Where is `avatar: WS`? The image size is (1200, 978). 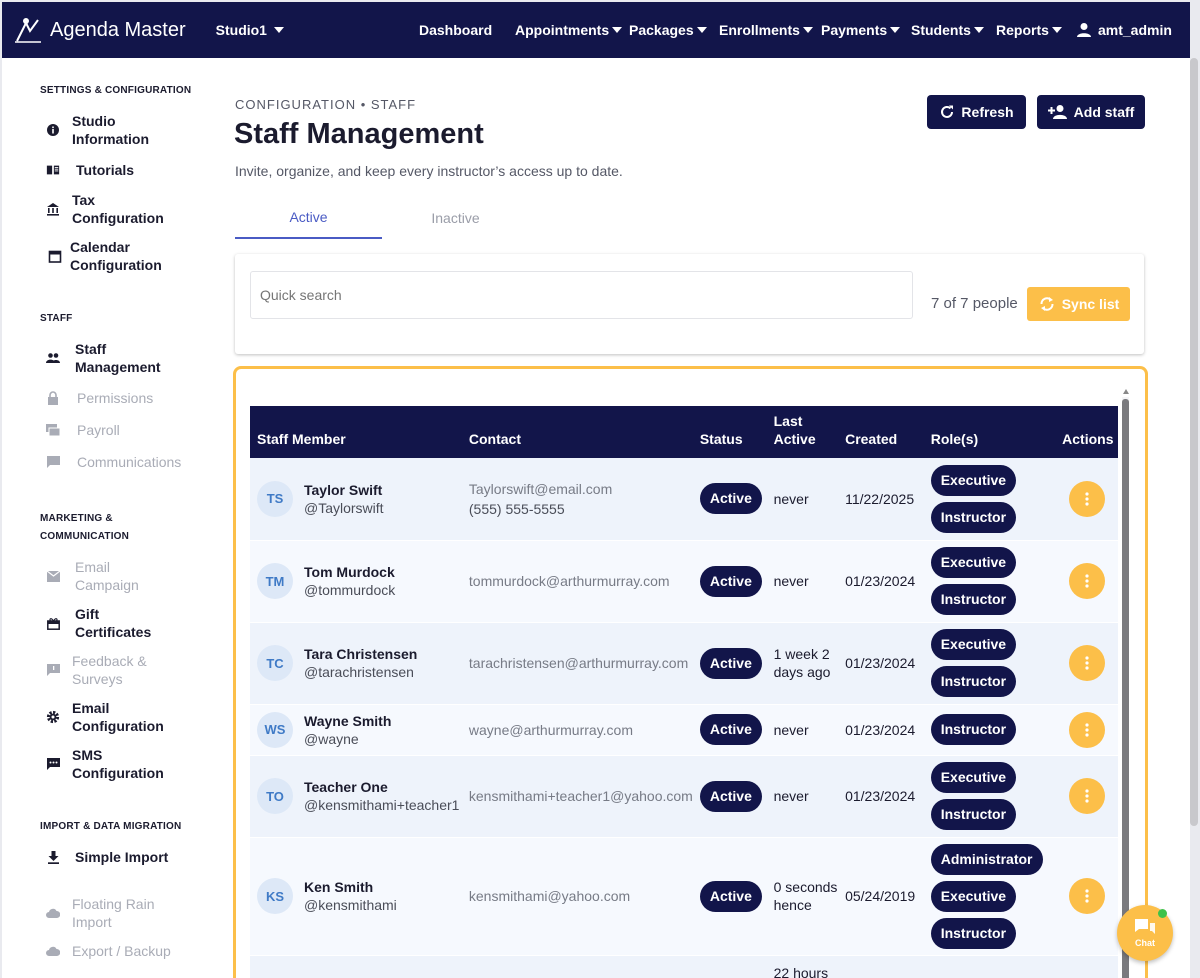
avatar: WS is located at coordinates (275, 729).